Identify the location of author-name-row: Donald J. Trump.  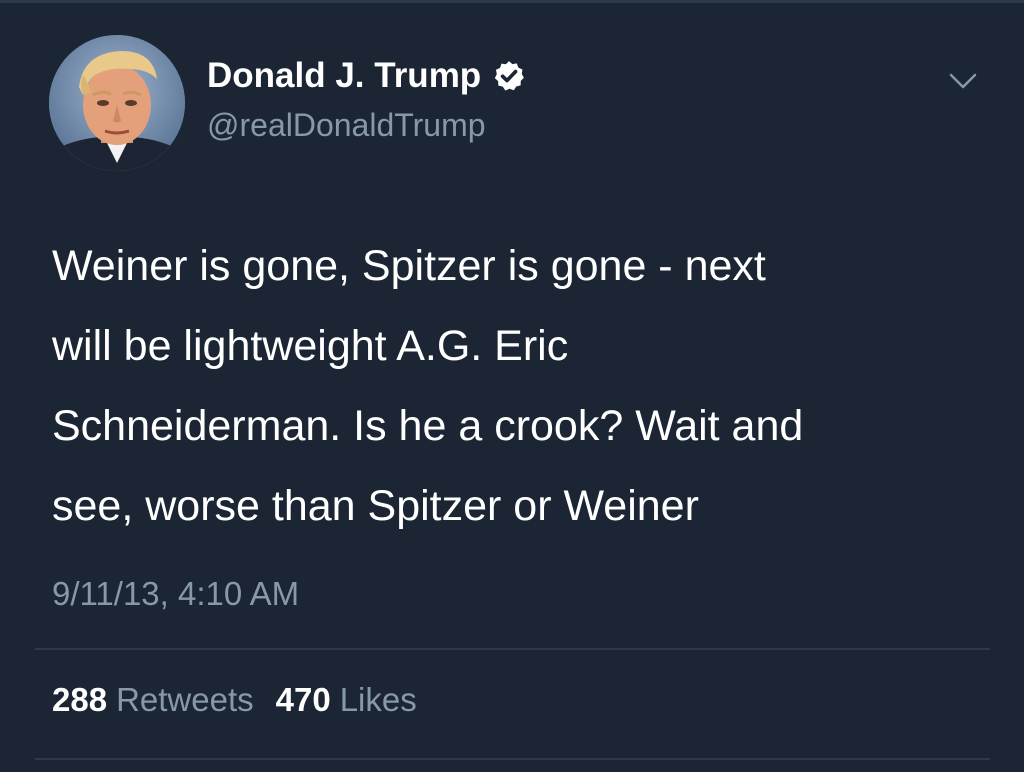
(366, 76).